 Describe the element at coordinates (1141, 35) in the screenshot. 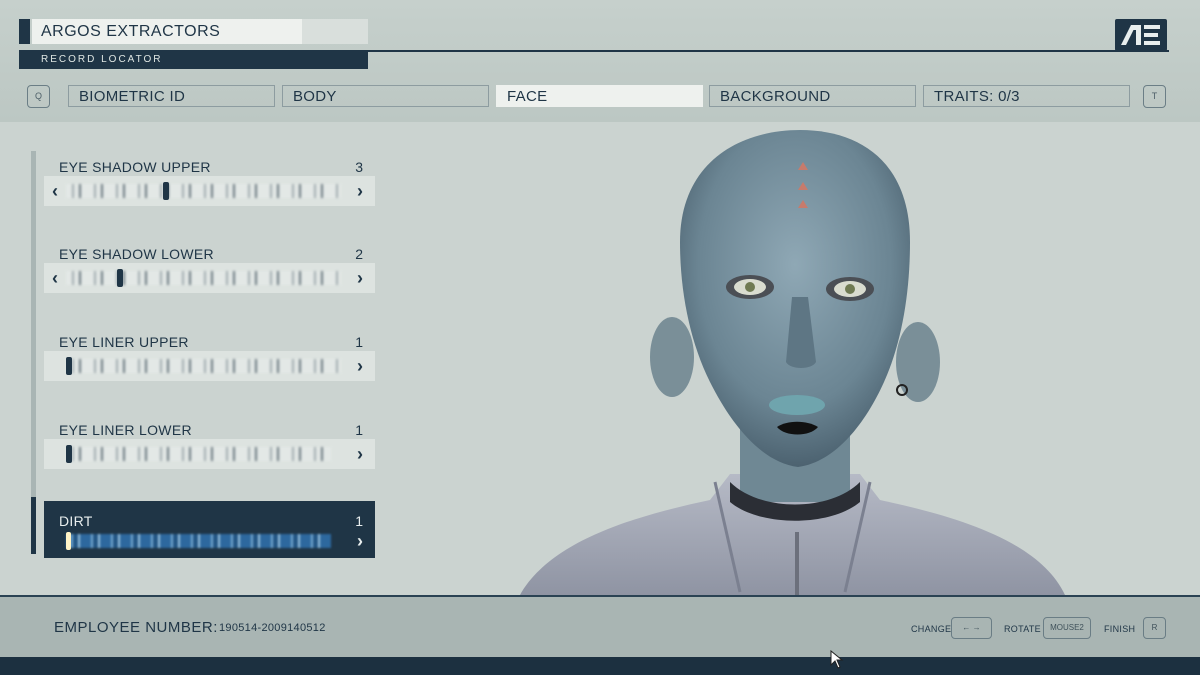

I see `ae-logo-icon` at that location.